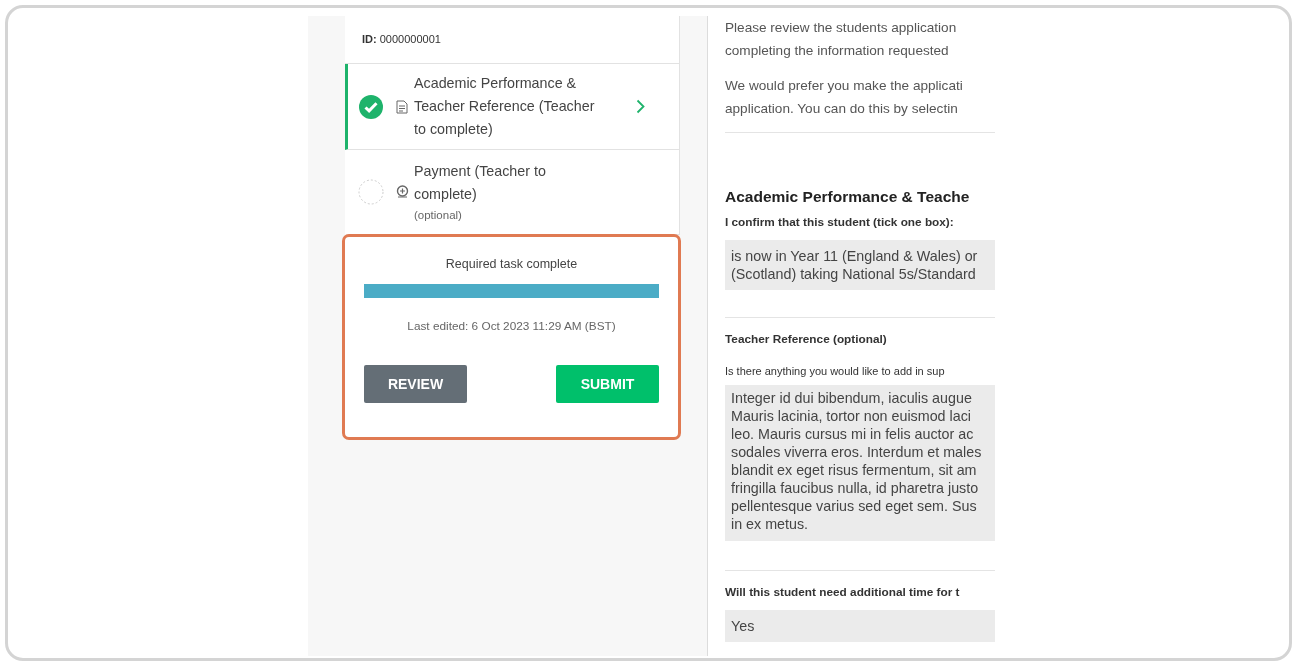 This screenshot has height=666, width=1297. What do you see at coordinates (371, 106) in the screenshot?
I see `check-circle-icon` at bounding box center [371, 106].